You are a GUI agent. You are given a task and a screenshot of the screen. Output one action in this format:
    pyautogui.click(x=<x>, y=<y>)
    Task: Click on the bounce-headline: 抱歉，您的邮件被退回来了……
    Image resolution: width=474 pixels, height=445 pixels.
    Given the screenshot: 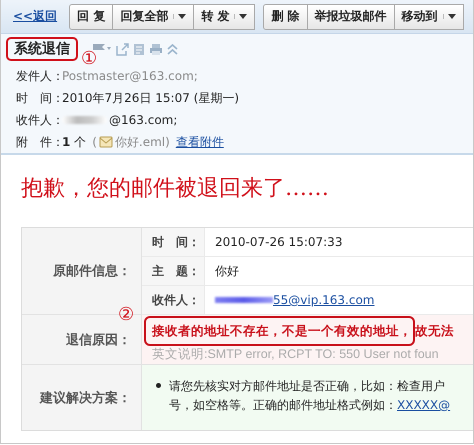 What is the action you would take?
    pyautogui.click(x=175, y=189)
    